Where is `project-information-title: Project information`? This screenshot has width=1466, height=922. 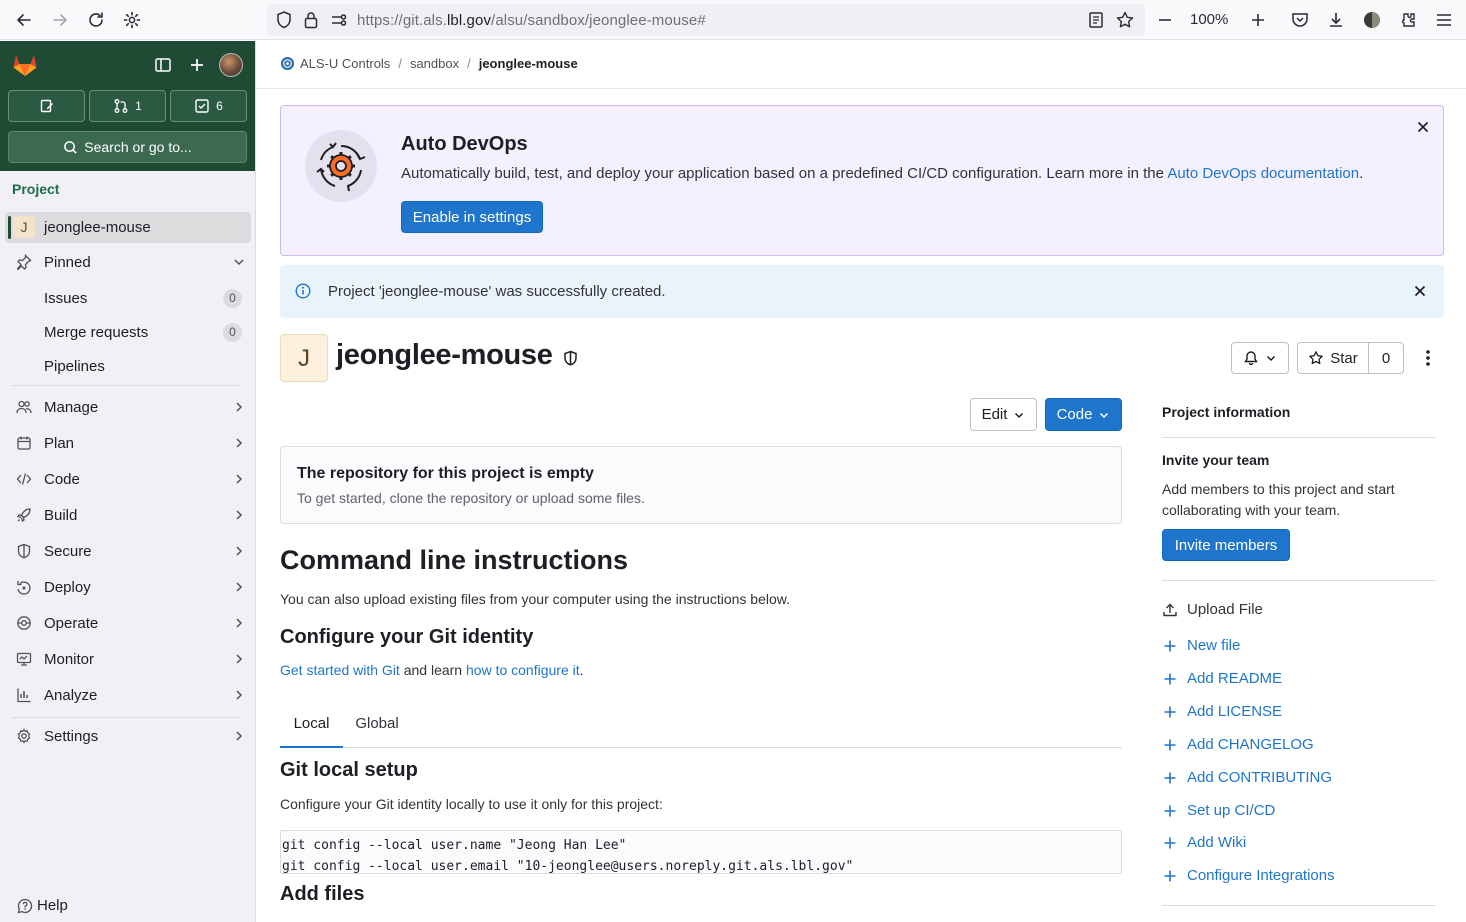 project-information-title: Project information is located at coordinates (1226, 412).